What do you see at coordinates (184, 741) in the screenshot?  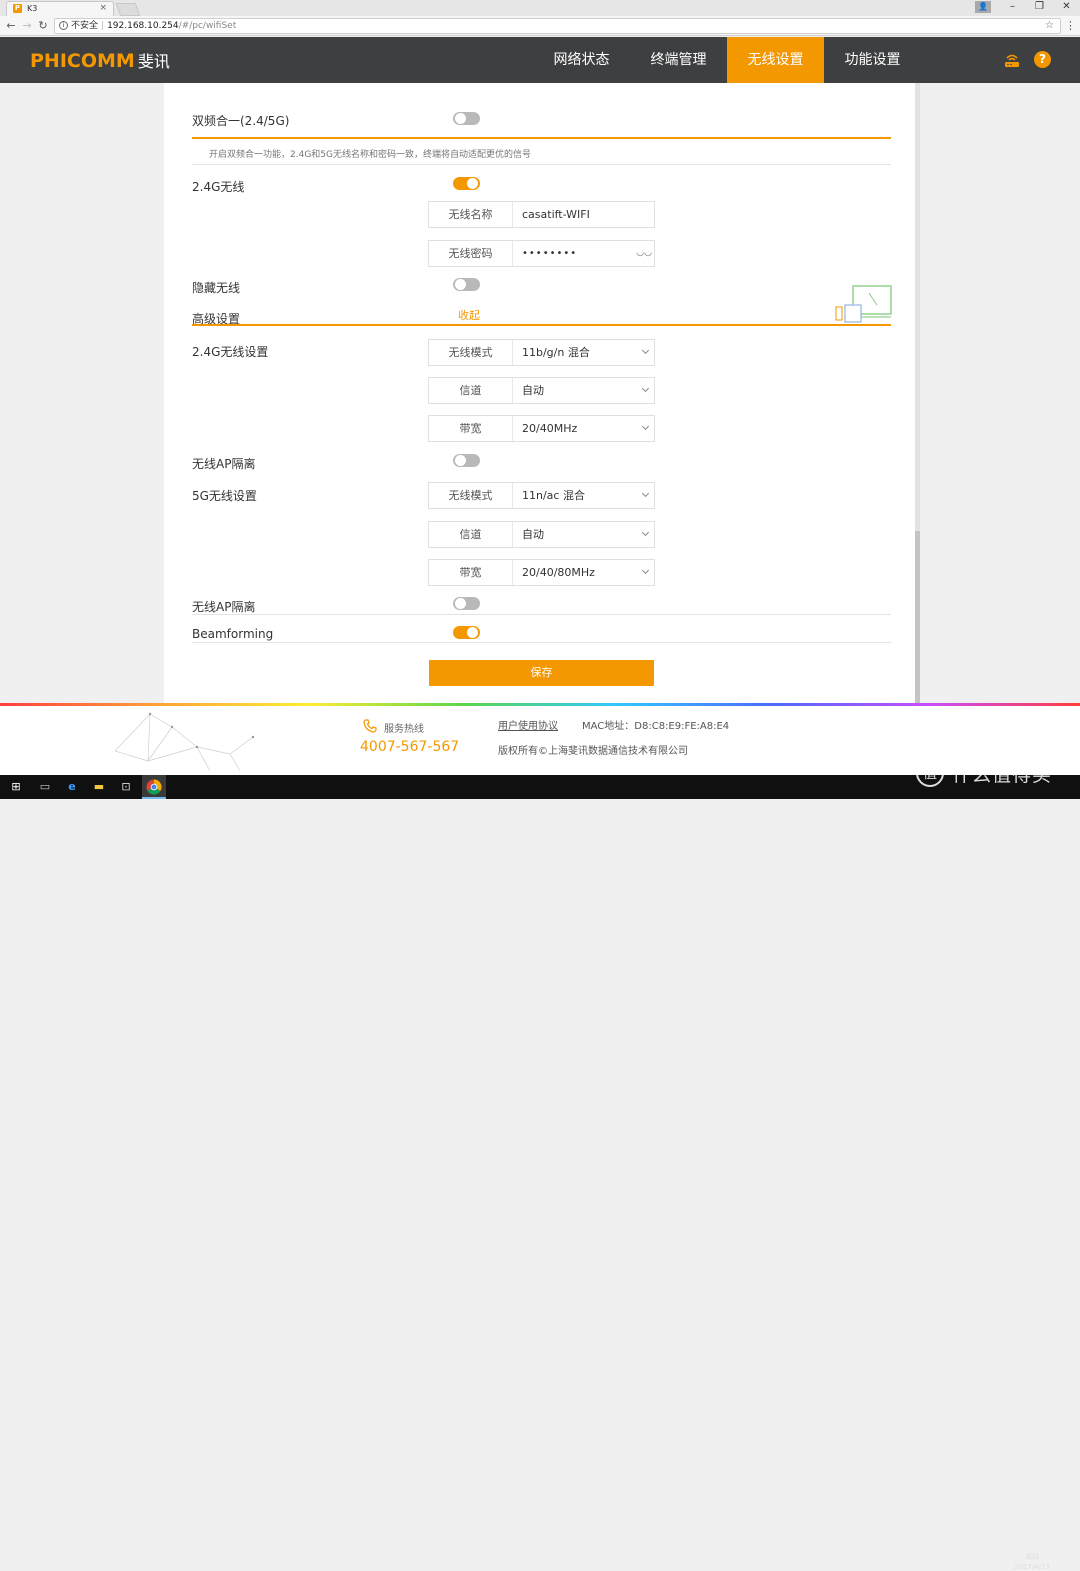 I see `network-decoration-icon` at bounding box center [184, 741].